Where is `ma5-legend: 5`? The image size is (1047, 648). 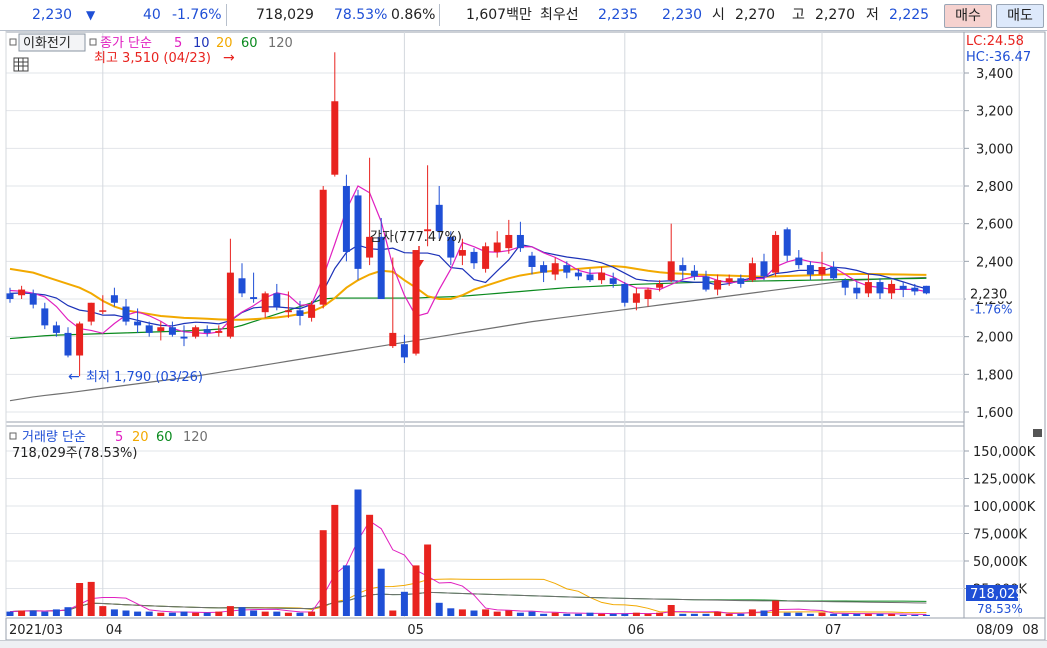 ma5-legend: 5 is located at coordinates (178, 43).